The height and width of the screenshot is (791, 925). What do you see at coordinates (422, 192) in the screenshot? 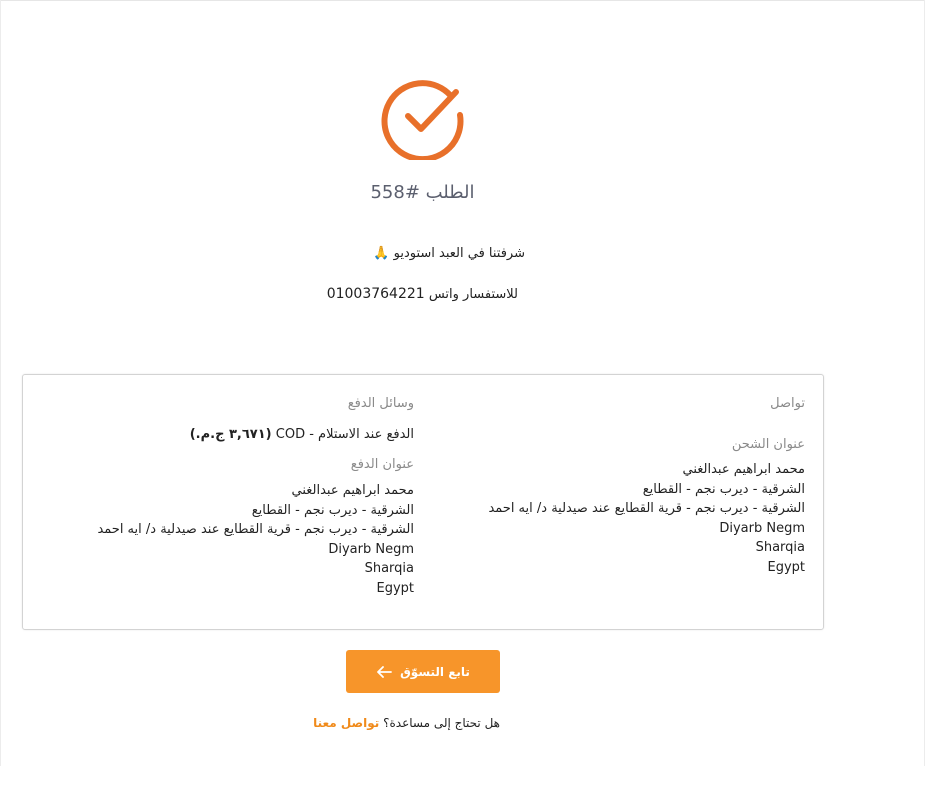
I see `order-number-title: الطلب #558` at bounding box center [422, 192].